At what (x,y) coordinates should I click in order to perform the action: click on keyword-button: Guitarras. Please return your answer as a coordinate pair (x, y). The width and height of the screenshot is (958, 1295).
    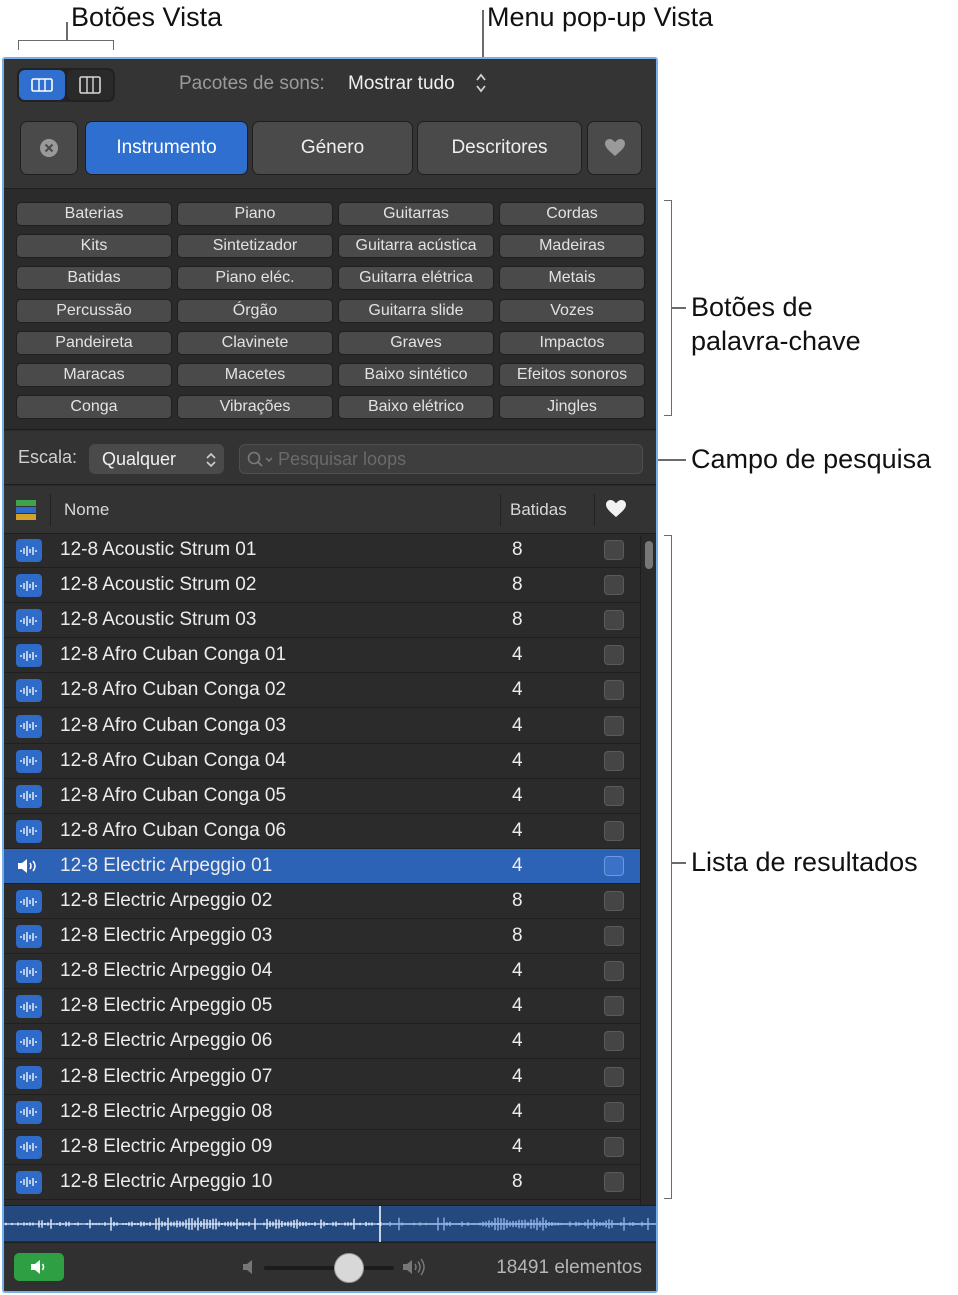
    Looking at the image, I should click on (416, 214).